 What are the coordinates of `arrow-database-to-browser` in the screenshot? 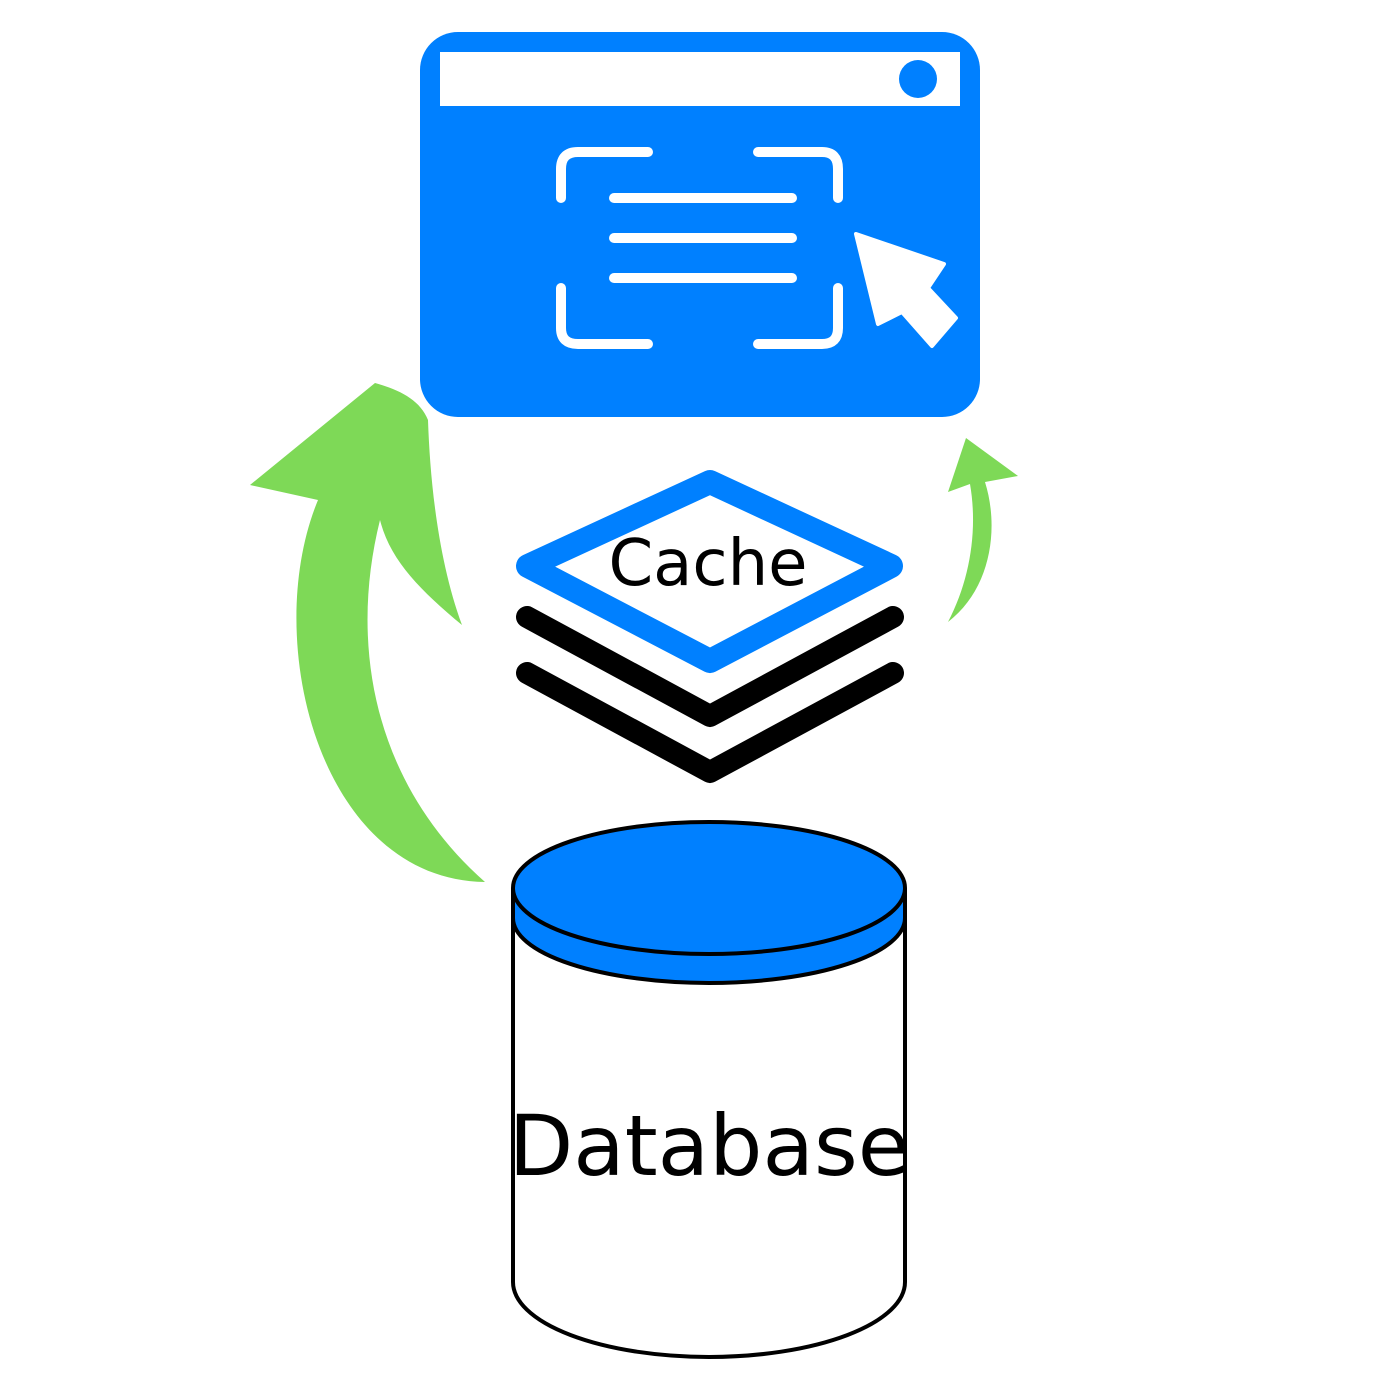 It's located at (367, 632).